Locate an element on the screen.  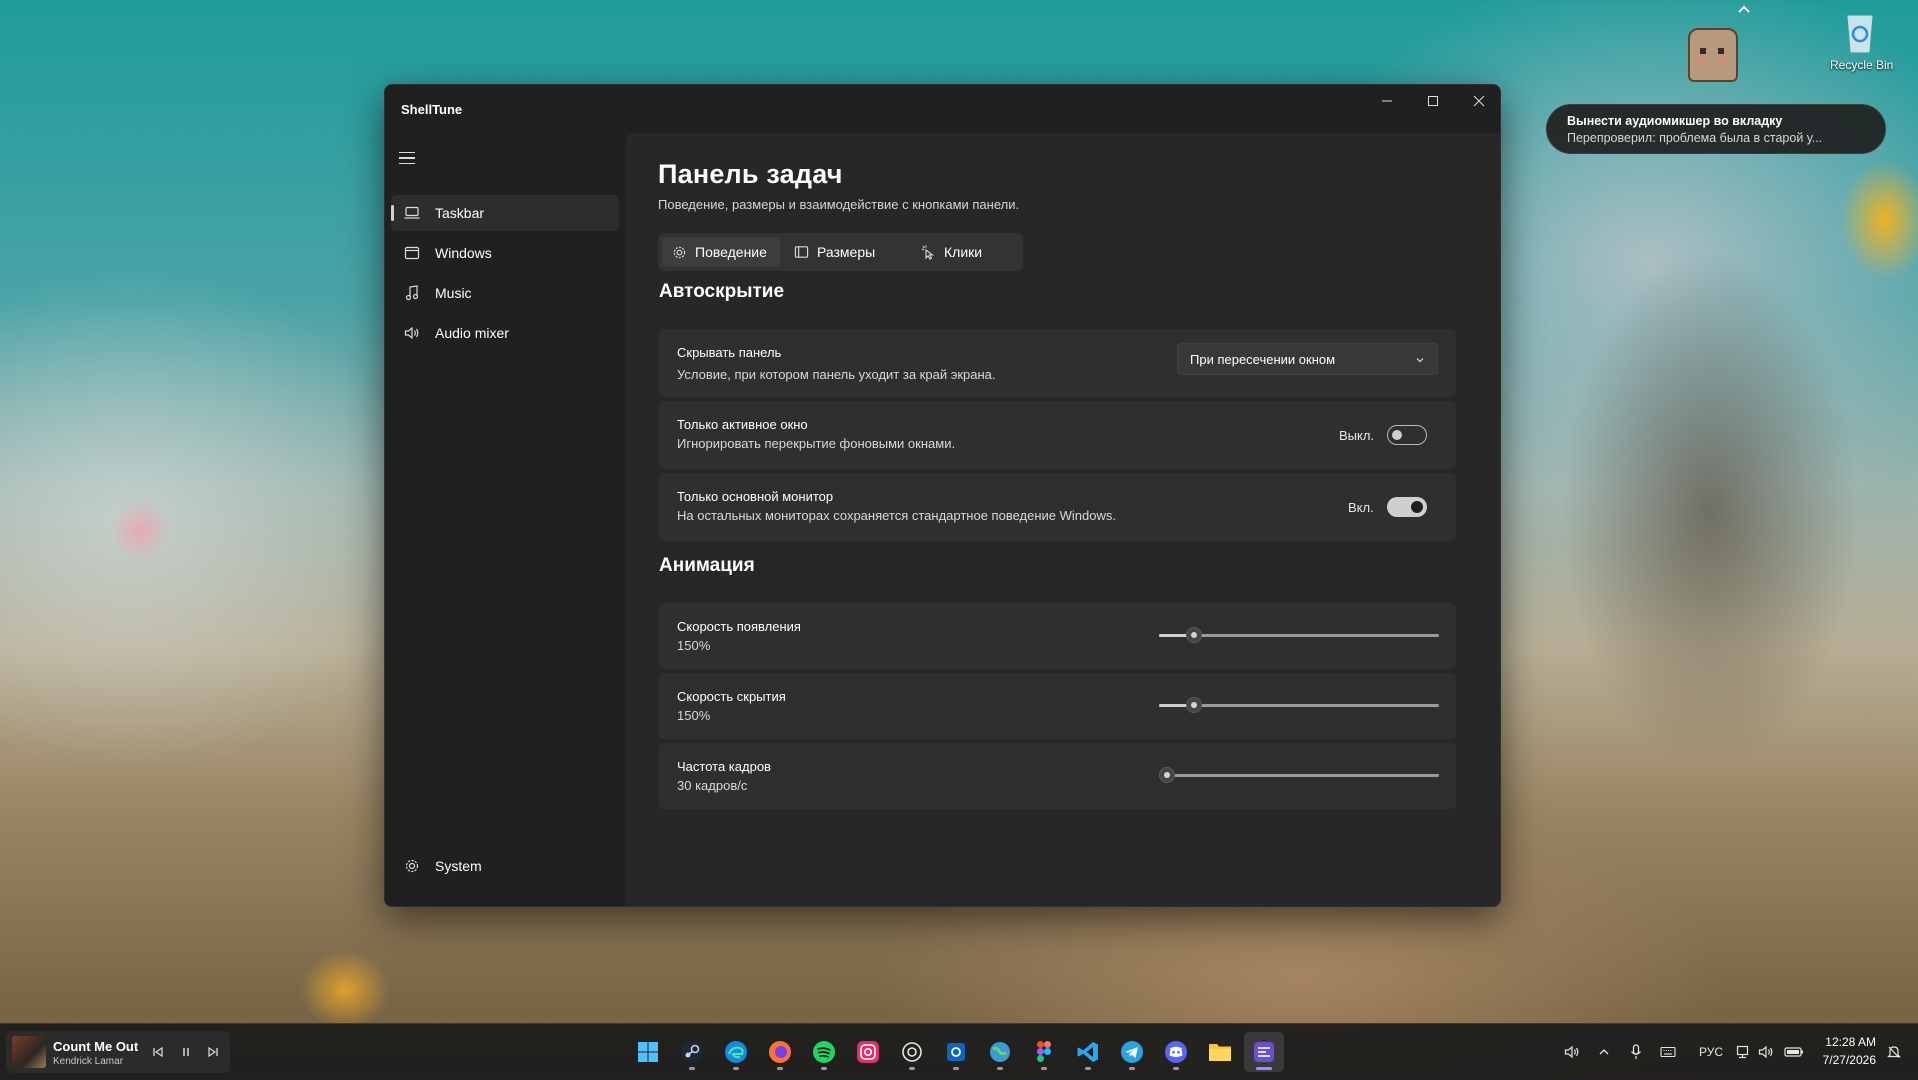
instagram-icon is located at coordinates (868, 1052).